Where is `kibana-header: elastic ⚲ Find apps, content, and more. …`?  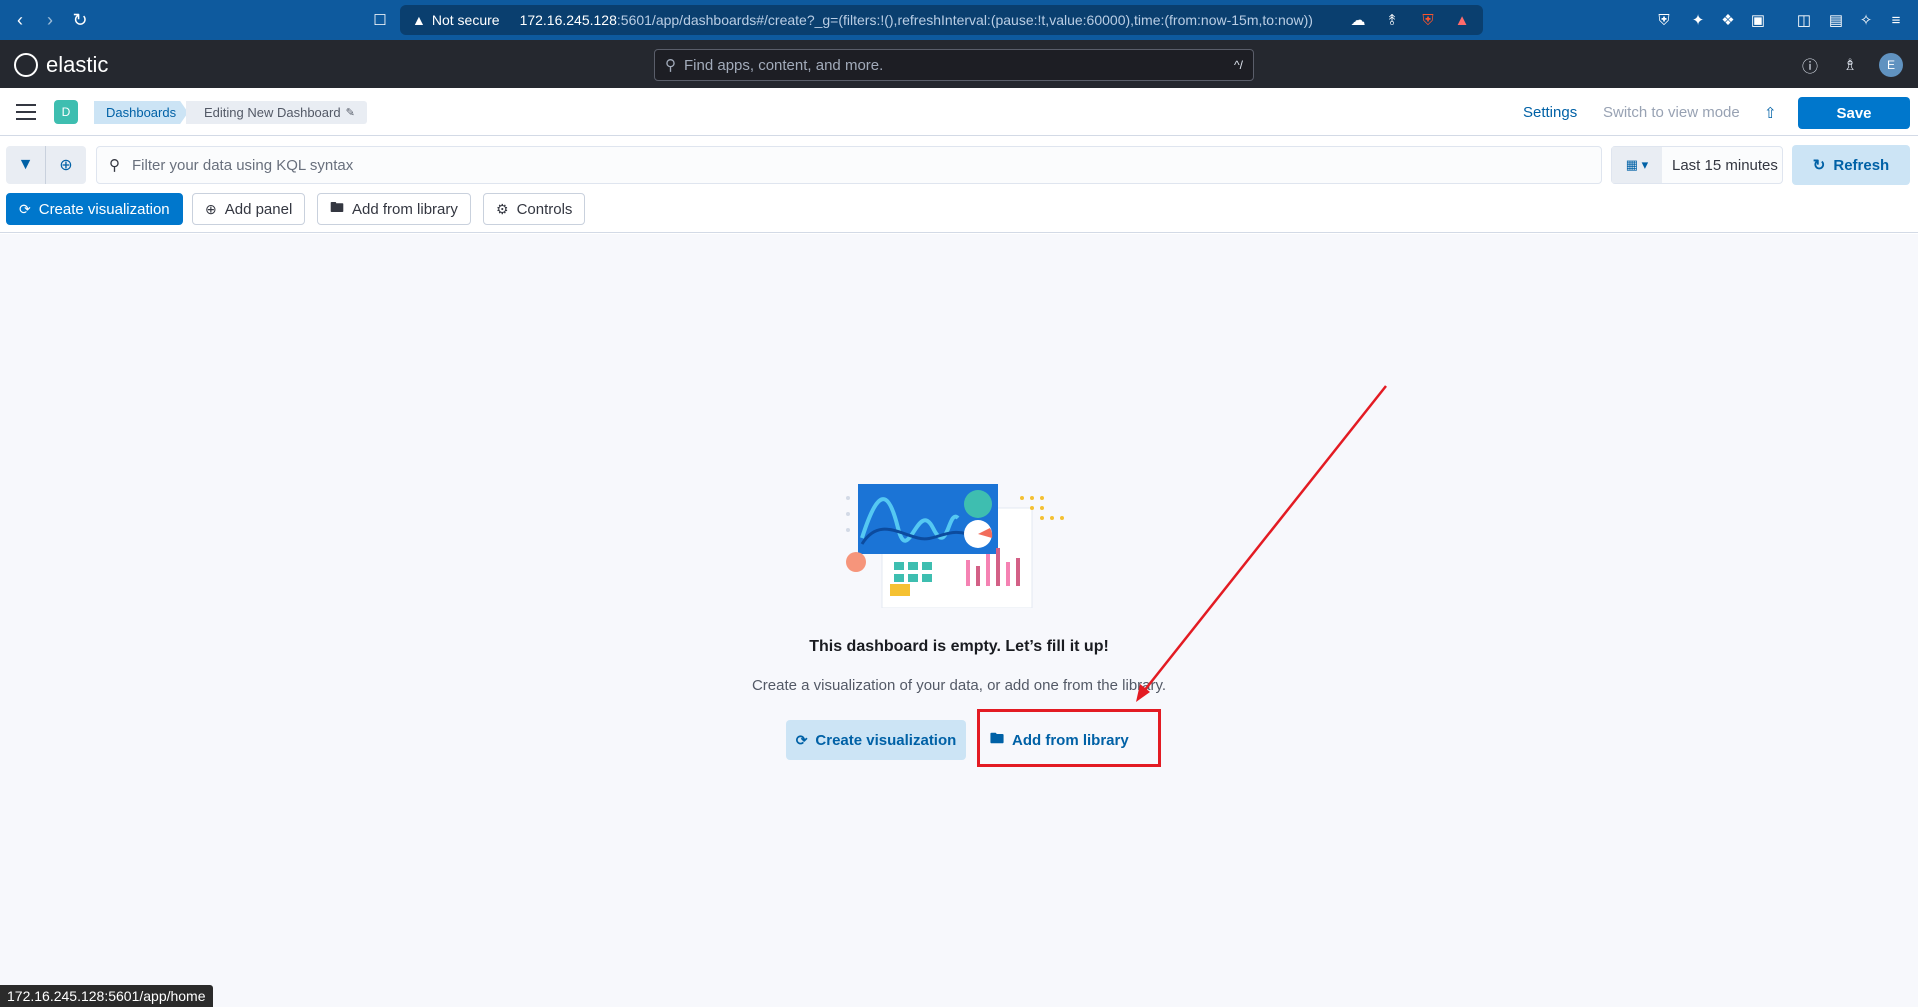
kibana-header: elastic ⚲ Find apps, content, and more. … is located at coordinates (959, 64).